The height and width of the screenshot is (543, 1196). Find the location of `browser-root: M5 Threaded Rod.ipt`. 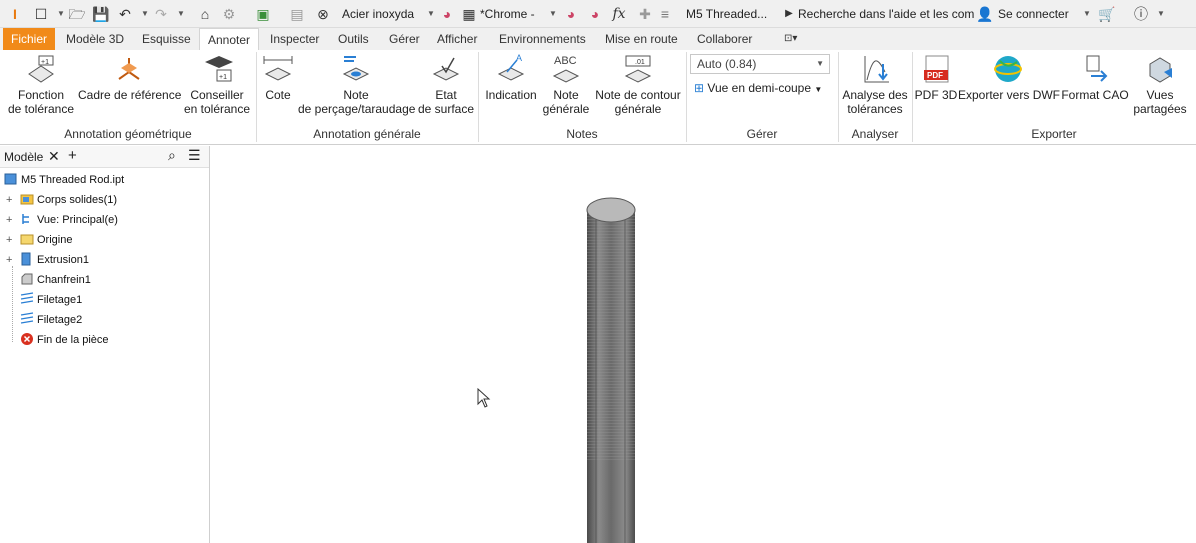

browser-root: M5 Threaded Rod.ipt is located at coordinates (64, 180).